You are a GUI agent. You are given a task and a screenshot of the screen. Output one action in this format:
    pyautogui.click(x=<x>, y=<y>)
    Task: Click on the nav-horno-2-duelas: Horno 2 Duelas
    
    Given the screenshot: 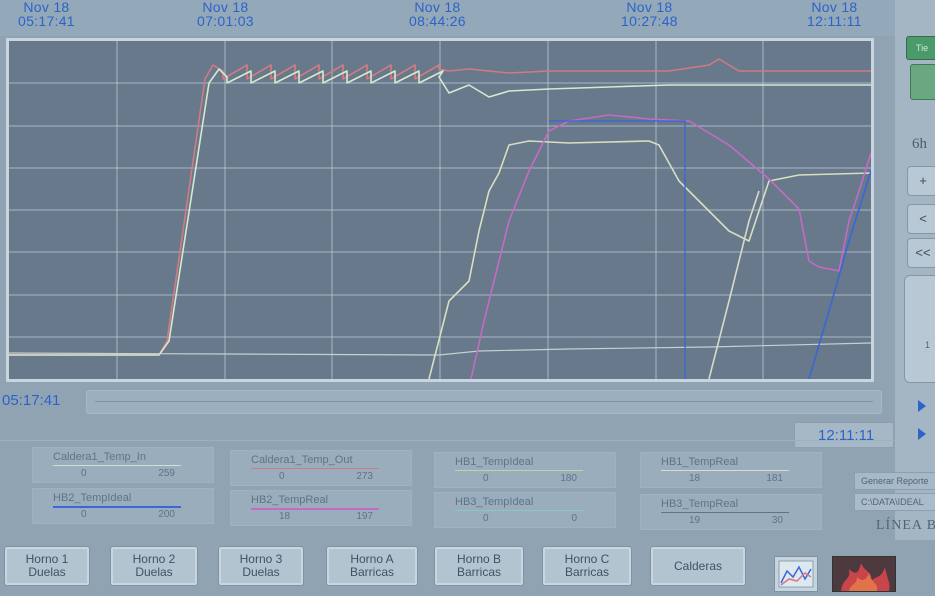 What is the action you would take?
    pyautogui.click(x=154, y=566)
    